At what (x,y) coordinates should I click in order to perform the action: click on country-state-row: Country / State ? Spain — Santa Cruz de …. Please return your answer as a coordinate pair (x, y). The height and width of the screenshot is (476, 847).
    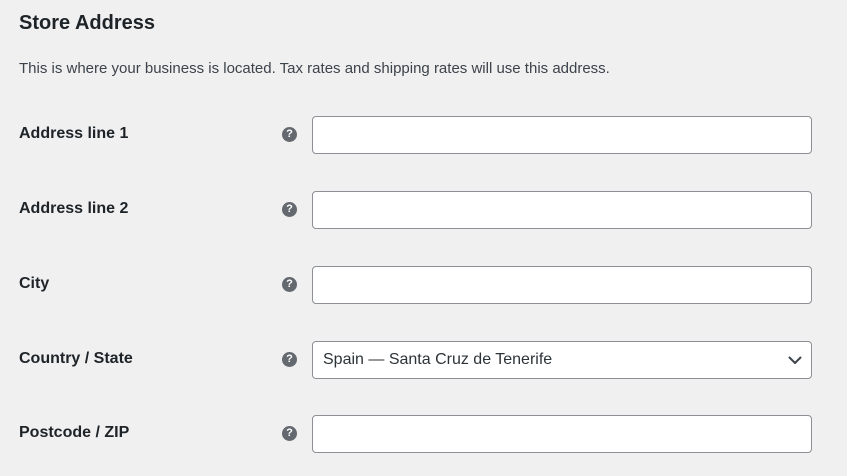
    Looking at the image, I should click on (423, 360).